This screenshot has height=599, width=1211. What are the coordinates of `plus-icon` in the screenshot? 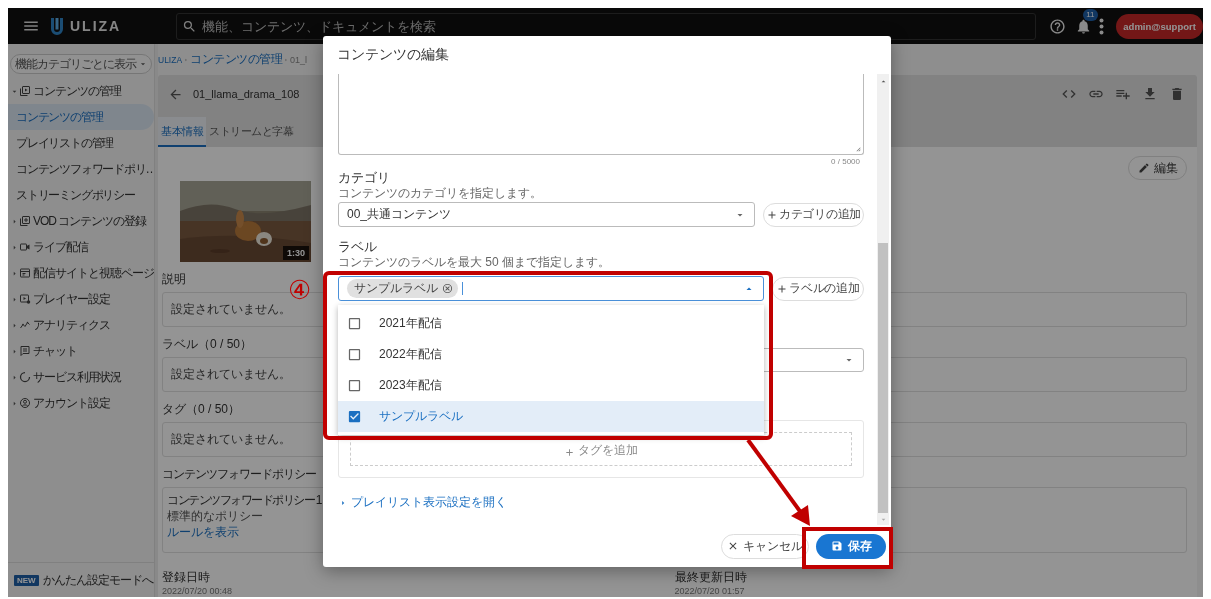 It's located at (569, 452).